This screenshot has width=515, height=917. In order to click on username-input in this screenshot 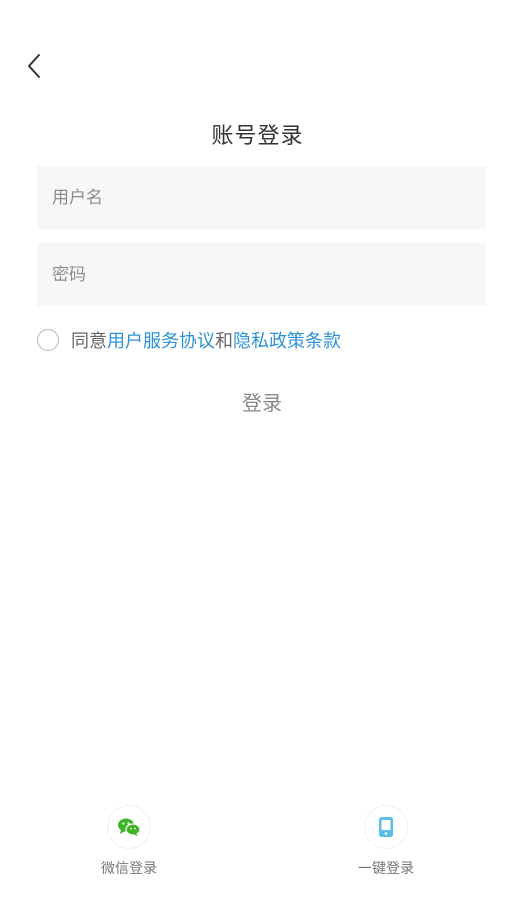, I will do `click(261, 197)`.